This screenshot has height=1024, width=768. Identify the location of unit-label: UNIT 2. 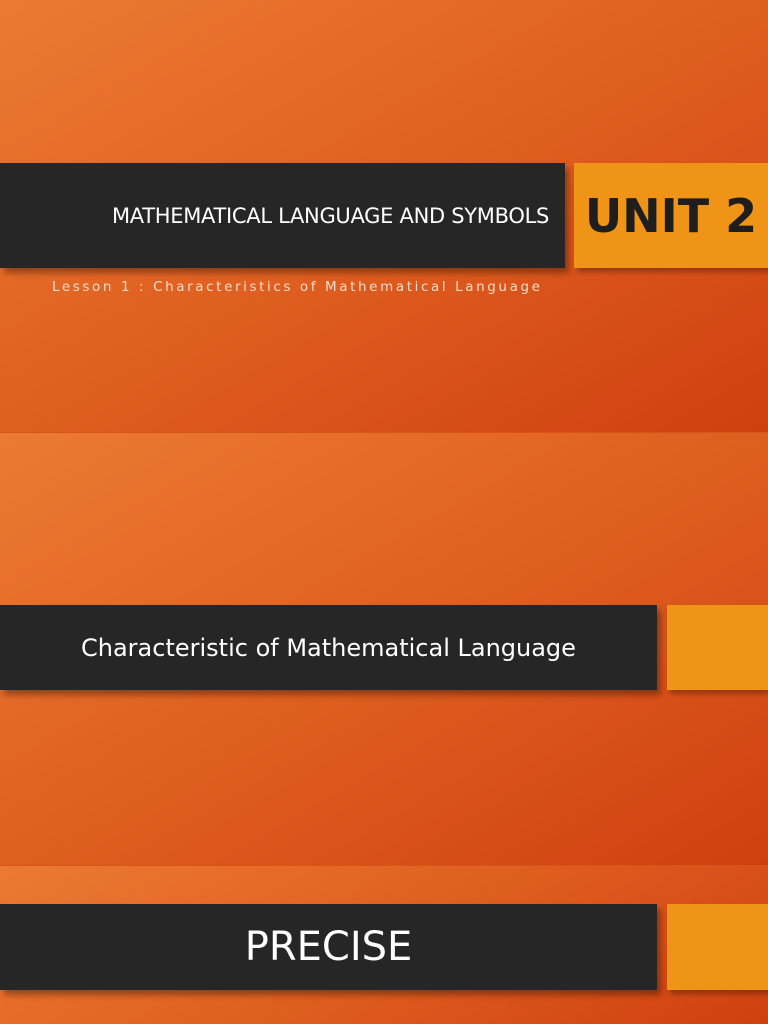
(671, 215).